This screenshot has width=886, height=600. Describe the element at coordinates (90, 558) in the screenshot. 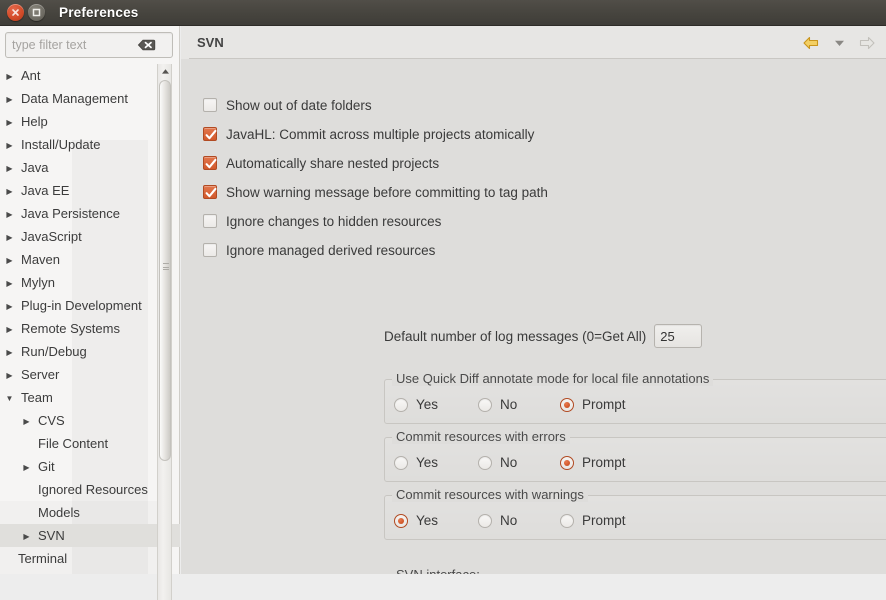

I see `sidebar-item-terminal: Terminal` at that location.